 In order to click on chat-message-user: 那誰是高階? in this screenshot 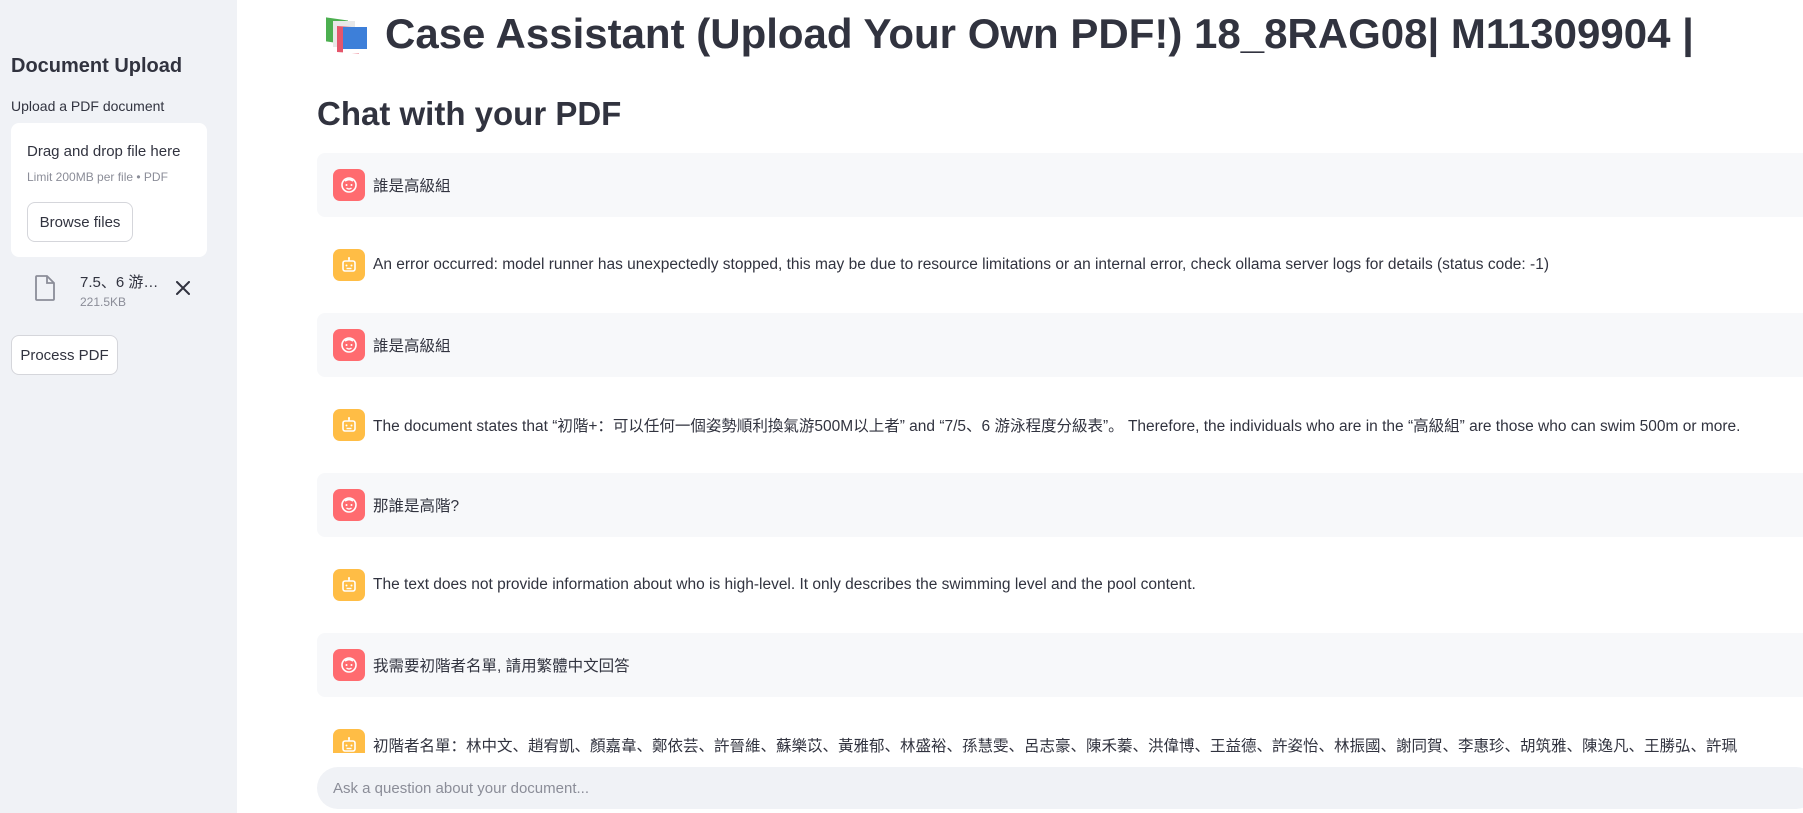, I will do `click(1060, 505)`.